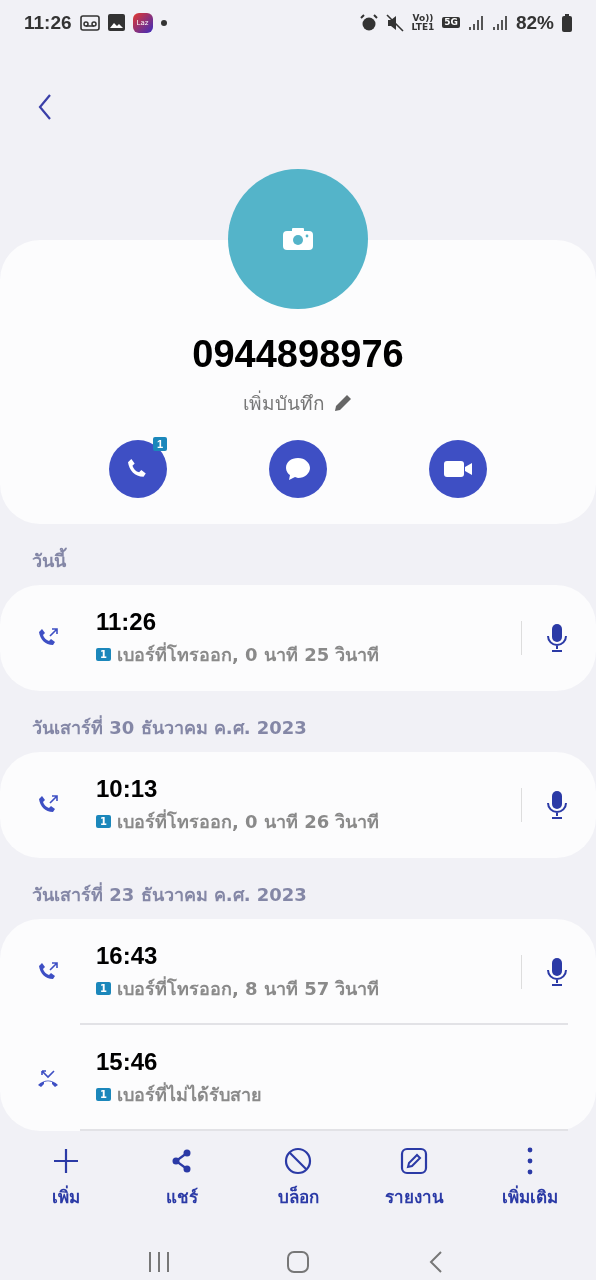 The image size is (596, 1280). Describe the element at coordinates (451, 22) in the screenshot. I see `network-label: 5G` at that location.